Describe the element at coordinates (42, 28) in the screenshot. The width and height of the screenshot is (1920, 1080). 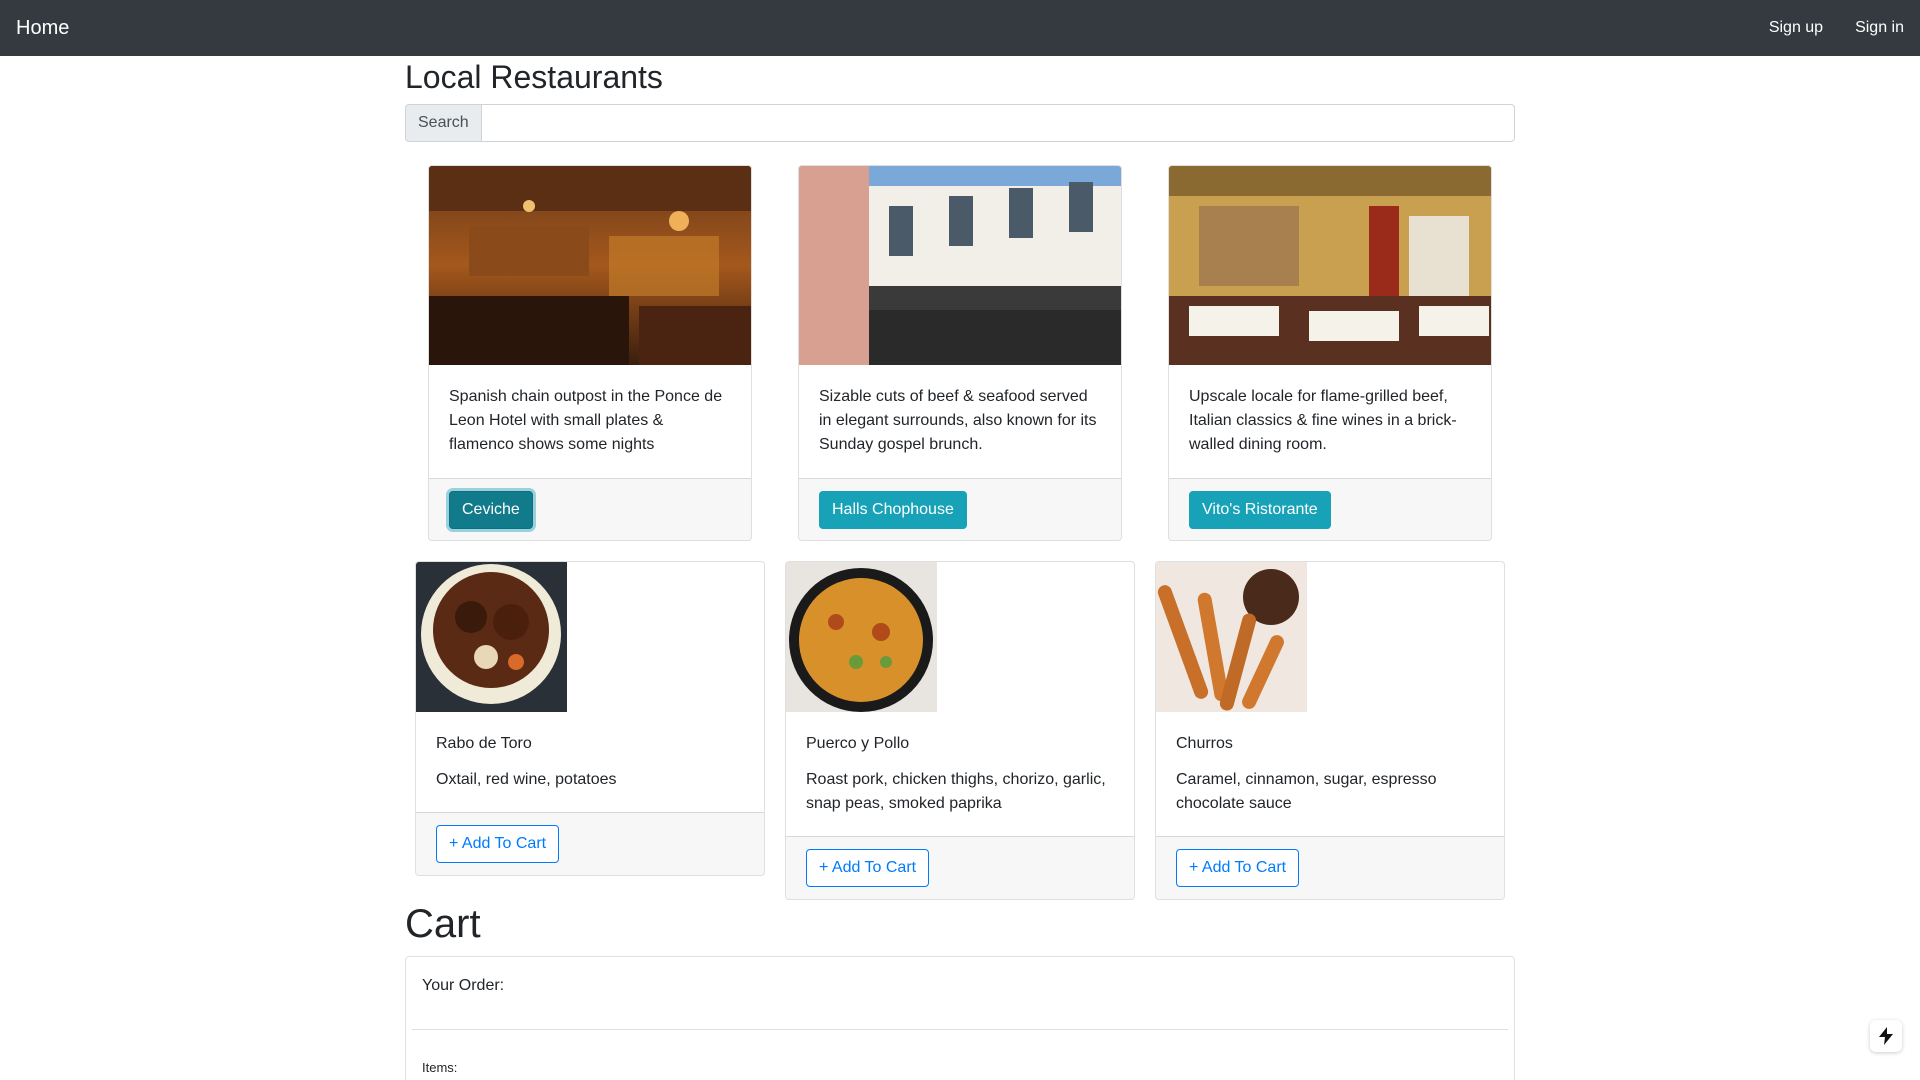
I see `home-link: Home` at that location.